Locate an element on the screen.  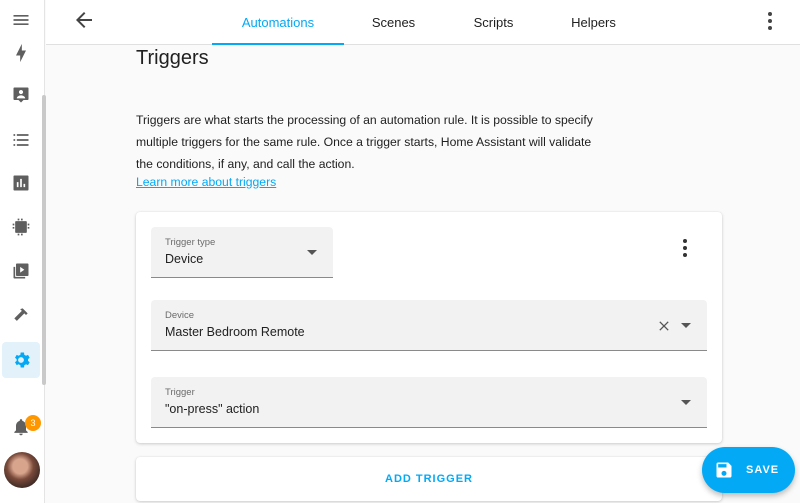
chip-icon is located at coordinates (21, 227).